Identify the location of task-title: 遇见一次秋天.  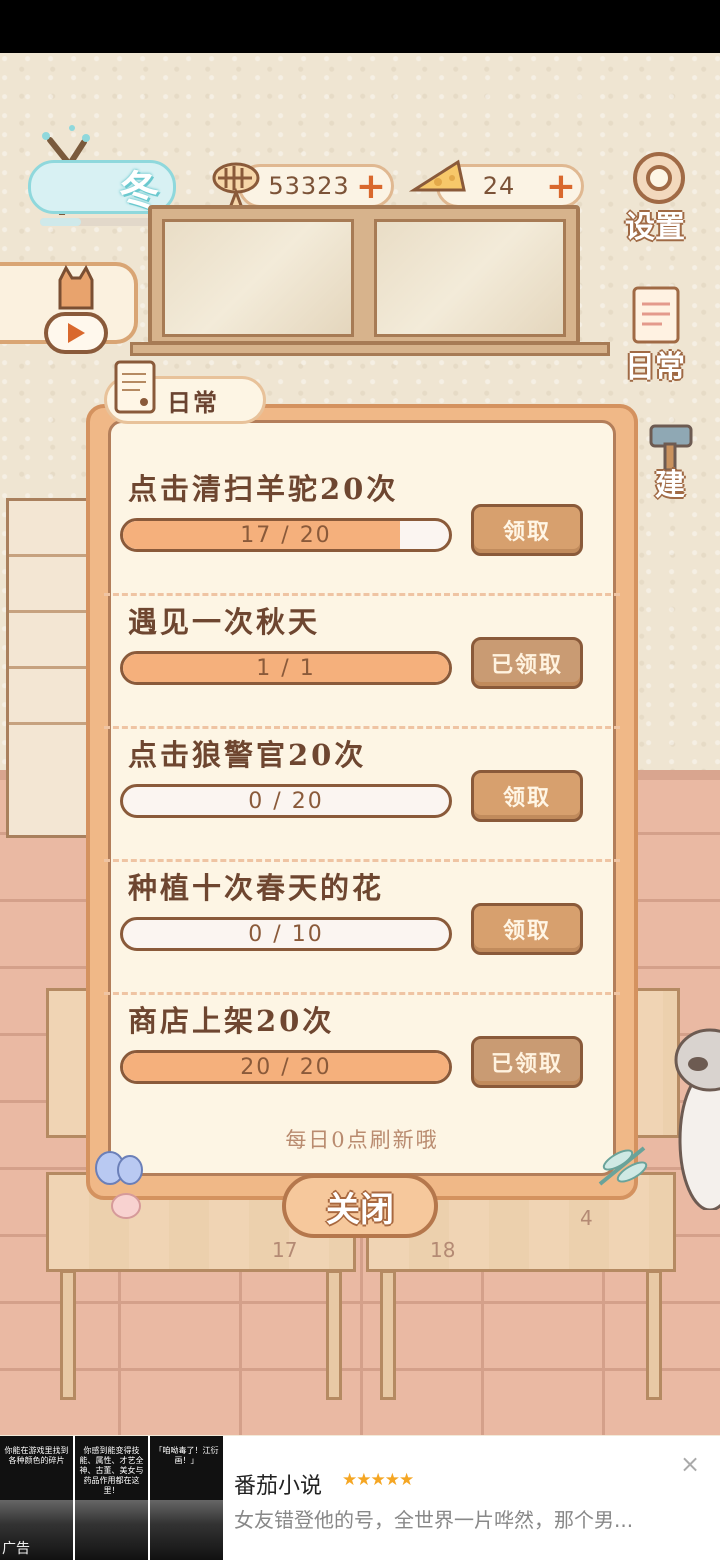
(224, 622).